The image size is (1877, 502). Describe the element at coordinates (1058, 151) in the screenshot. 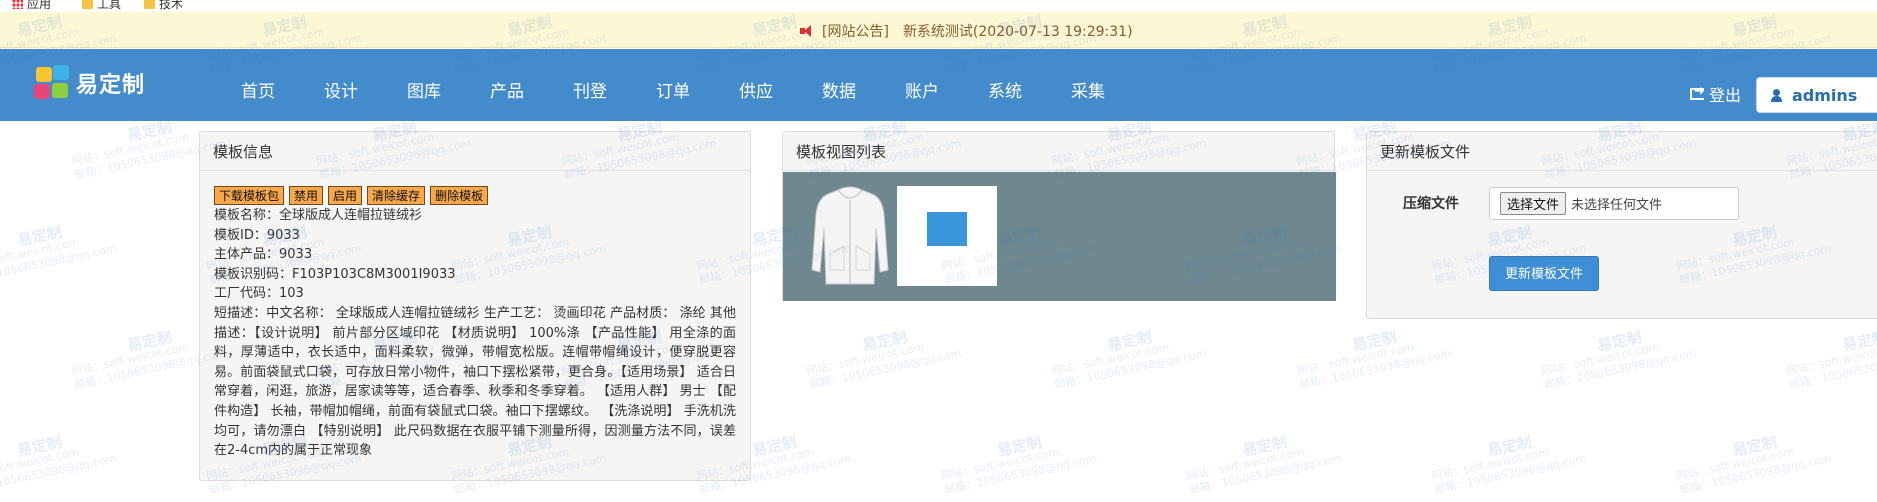

I see `panel-title: 模板视图列表` at that location.